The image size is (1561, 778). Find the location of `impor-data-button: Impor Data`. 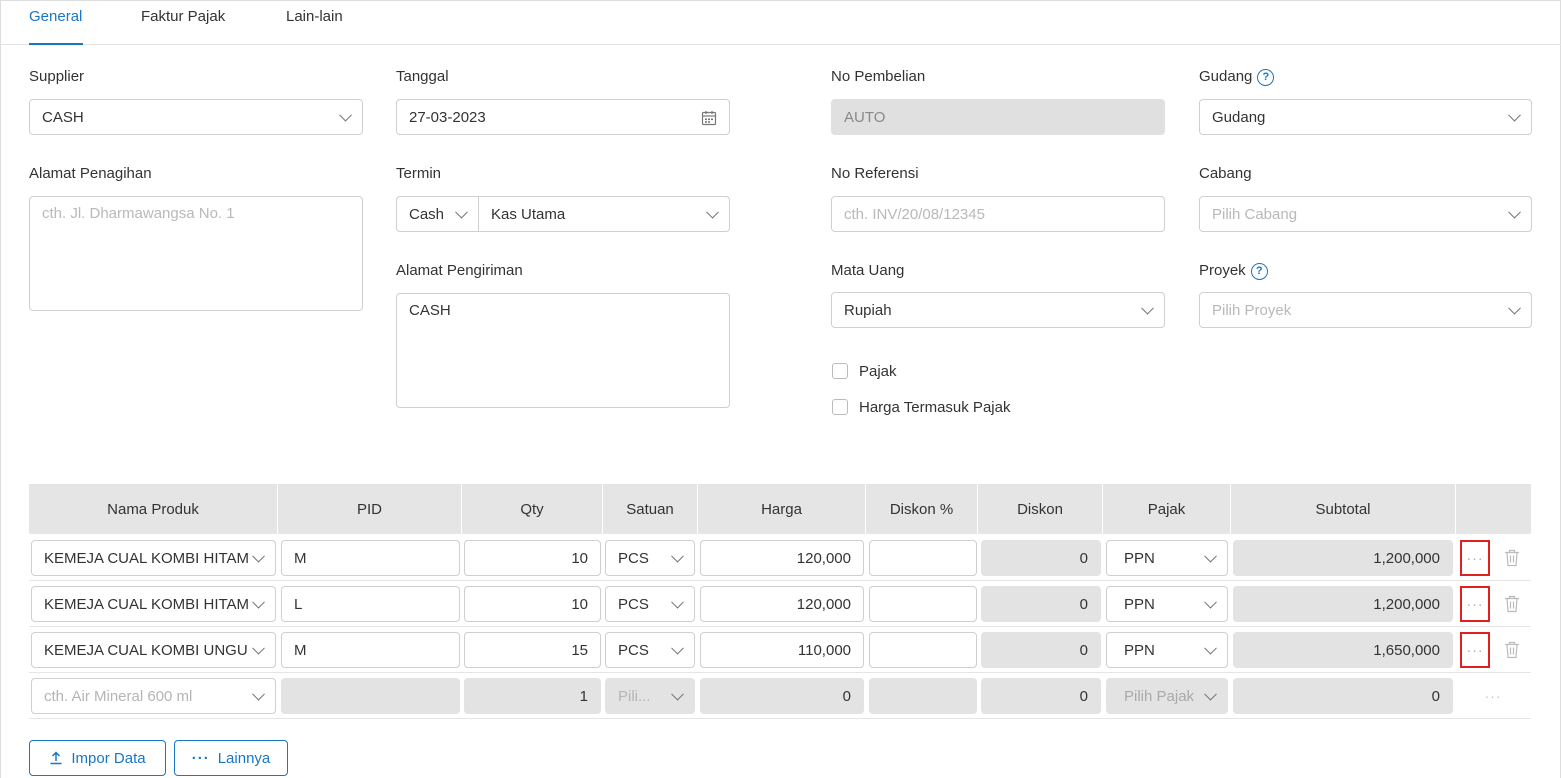

impor-data-button: Impor Data is located at coordinates (97, 758).